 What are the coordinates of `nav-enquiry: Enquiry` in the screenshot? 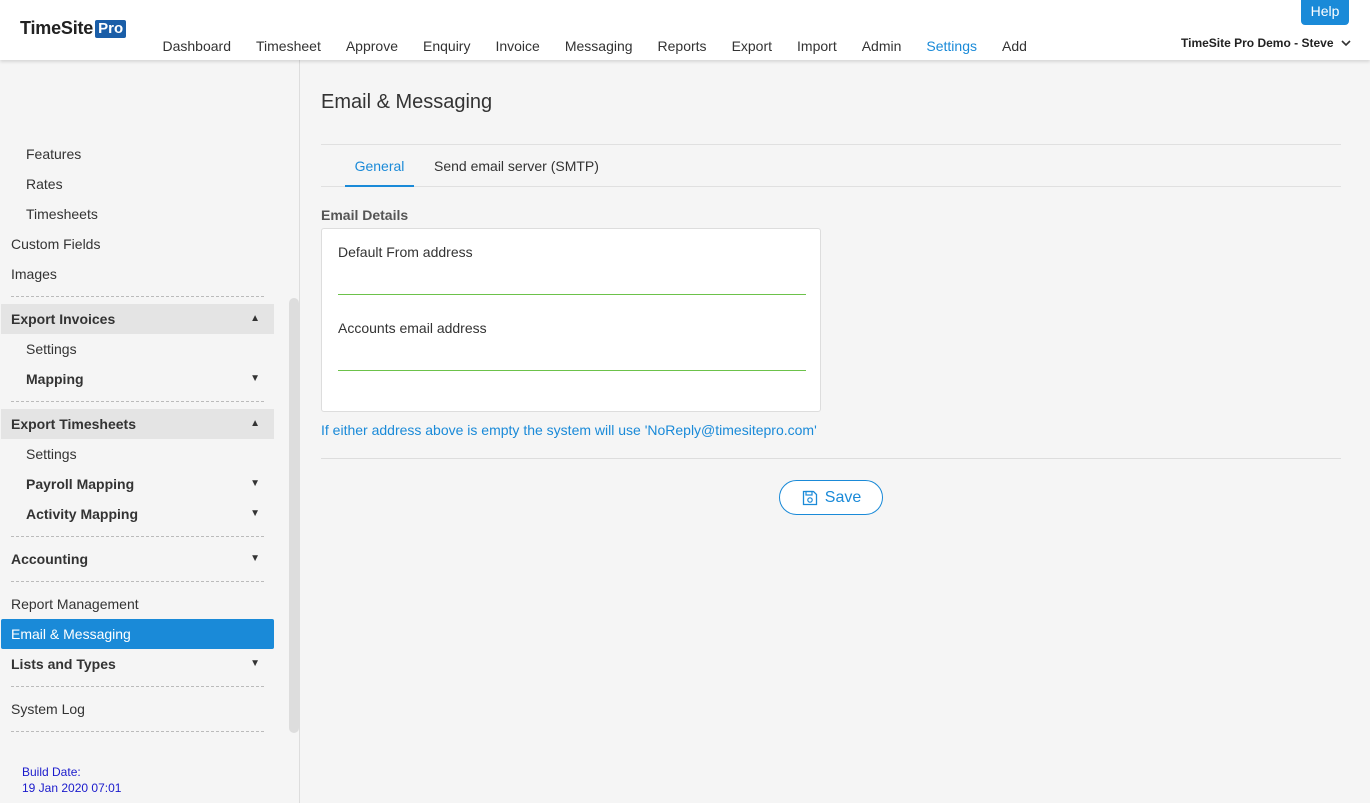 It's located at (446, 46).